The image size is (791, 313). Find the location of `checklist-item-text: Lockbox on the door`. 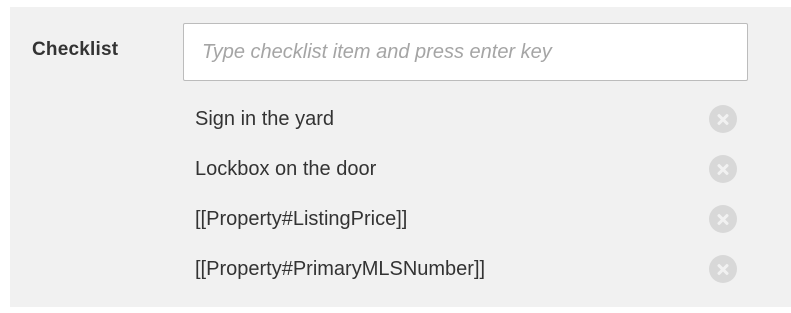

checklist-item-text: Lockbox on the door is located at coordinates (286, 168).